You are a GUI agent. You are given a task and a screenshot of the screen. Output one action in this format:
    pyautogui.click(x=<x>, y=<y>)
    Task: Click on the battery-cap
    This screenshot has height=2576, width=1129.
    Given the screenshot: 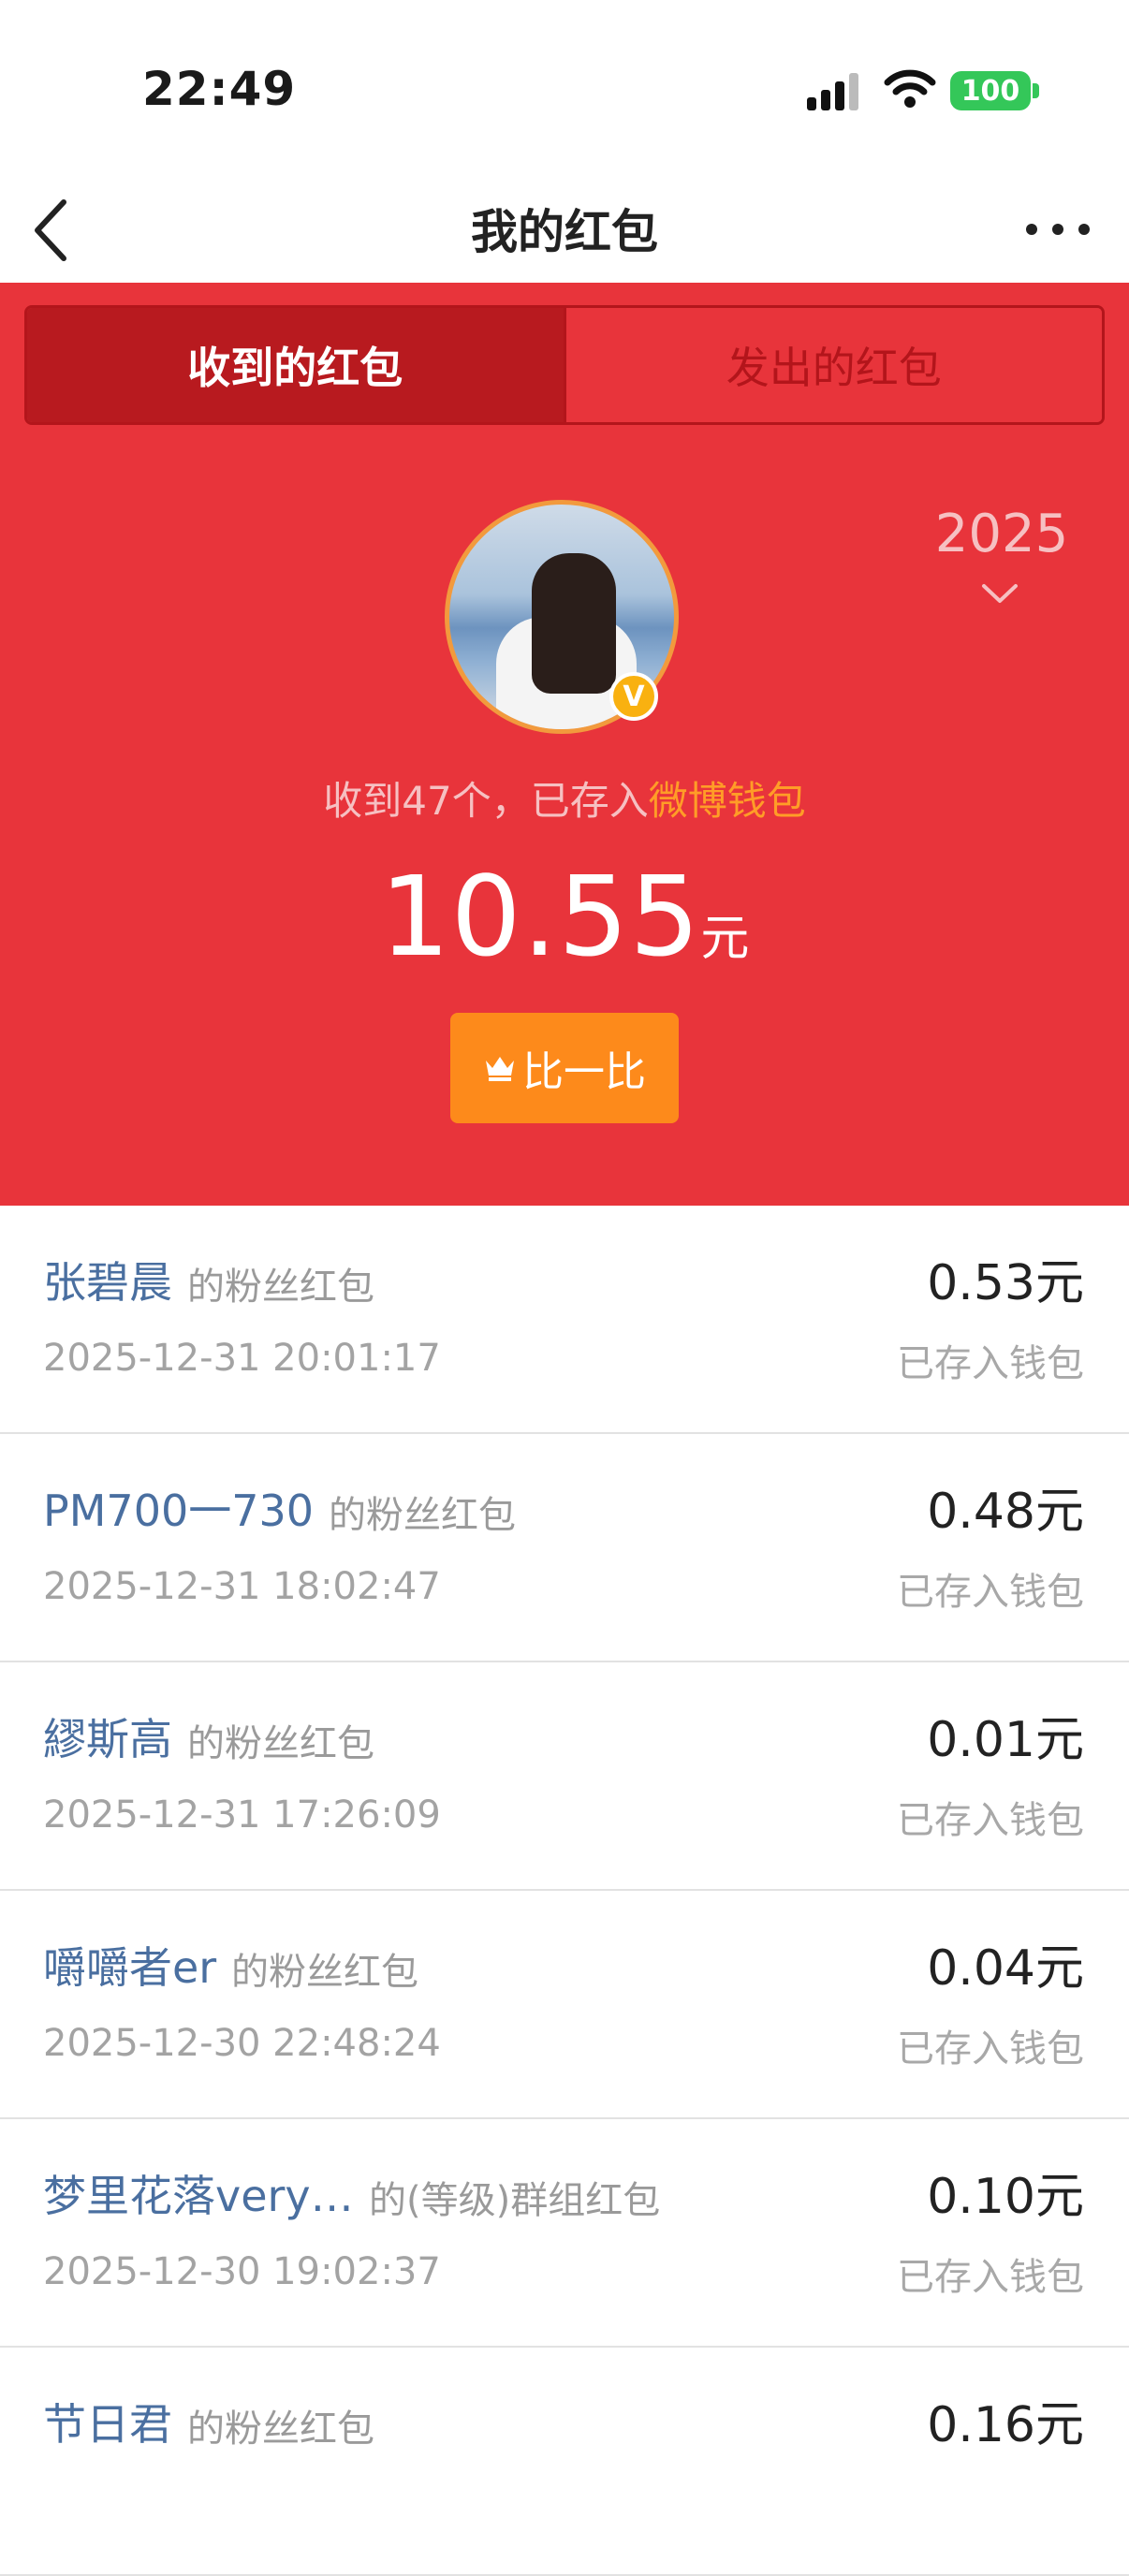 What is the action you would take?
    pyautogui.click(x=1036, y=90)
    